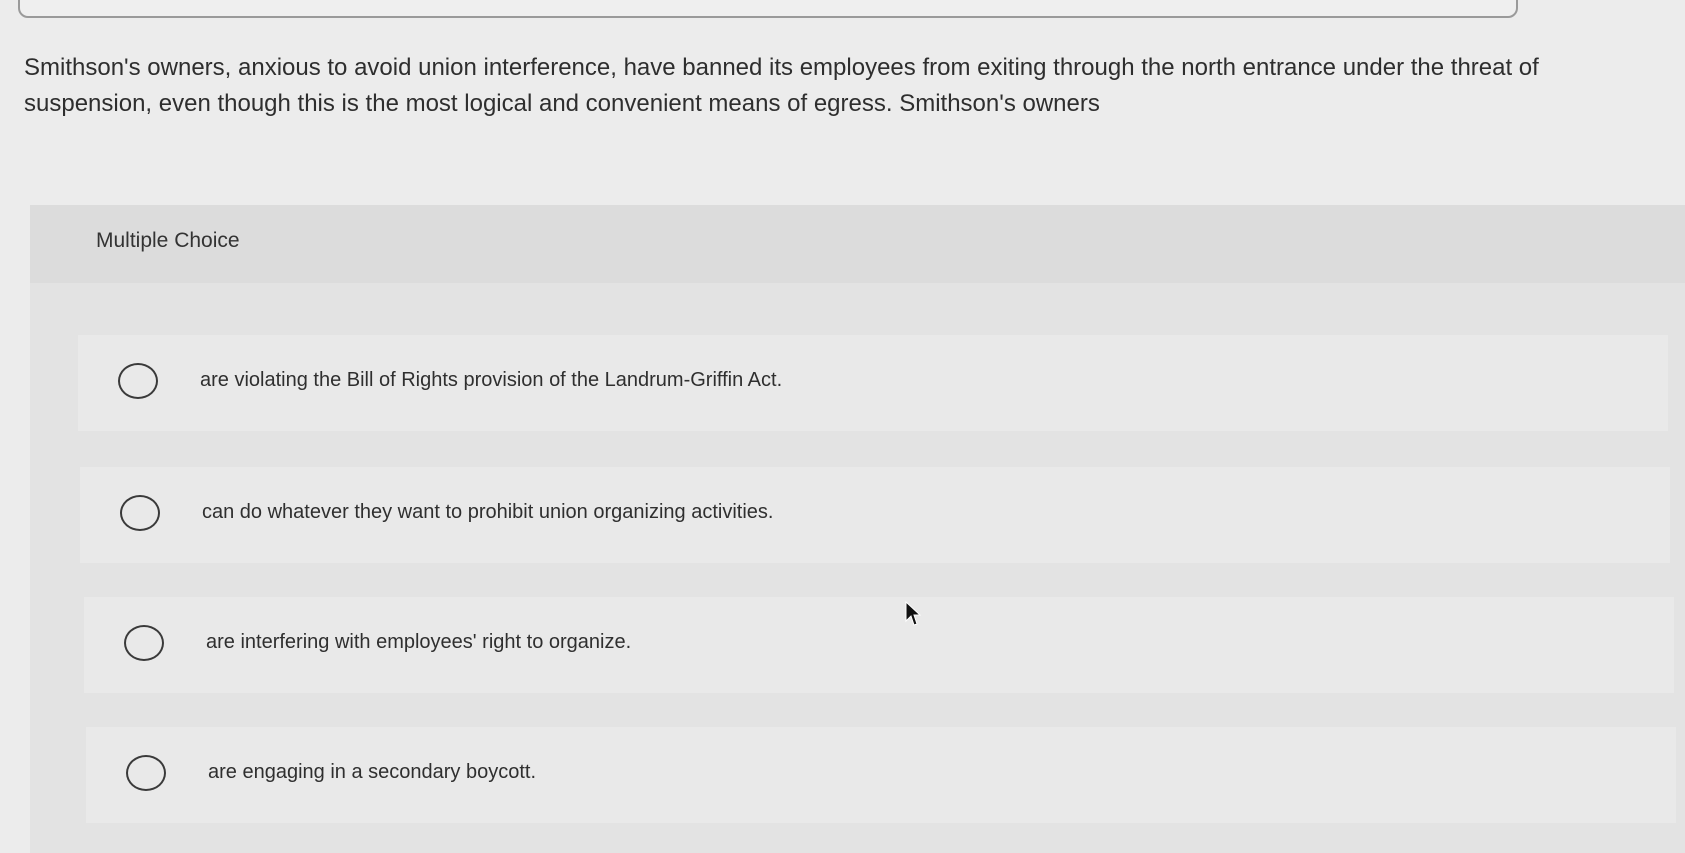  What do you see at coordinates (857, 244) in the screenshot?
I see `multiple-choice-header: Multiple Choice` at bounding box center [857, 244].